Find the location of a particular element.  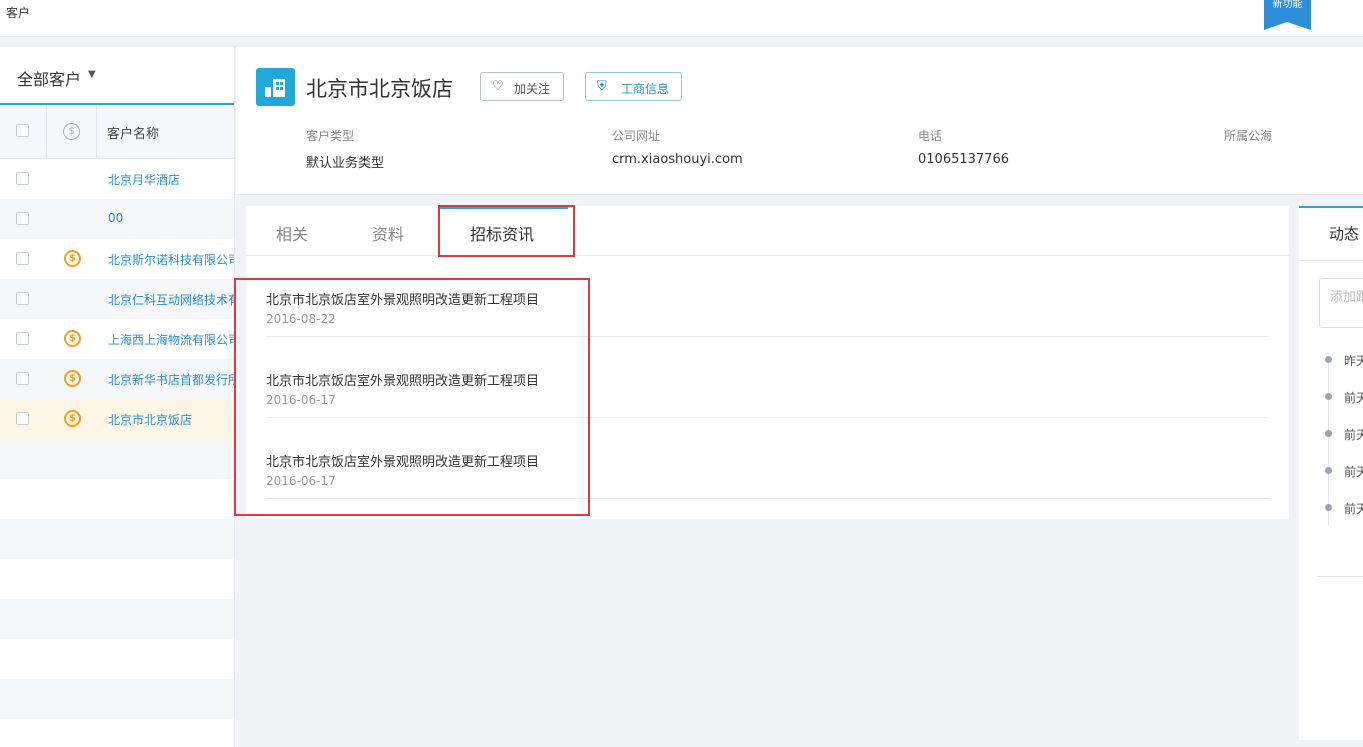

business-info-label: 工商信息 is located at coordinates (645, 89).